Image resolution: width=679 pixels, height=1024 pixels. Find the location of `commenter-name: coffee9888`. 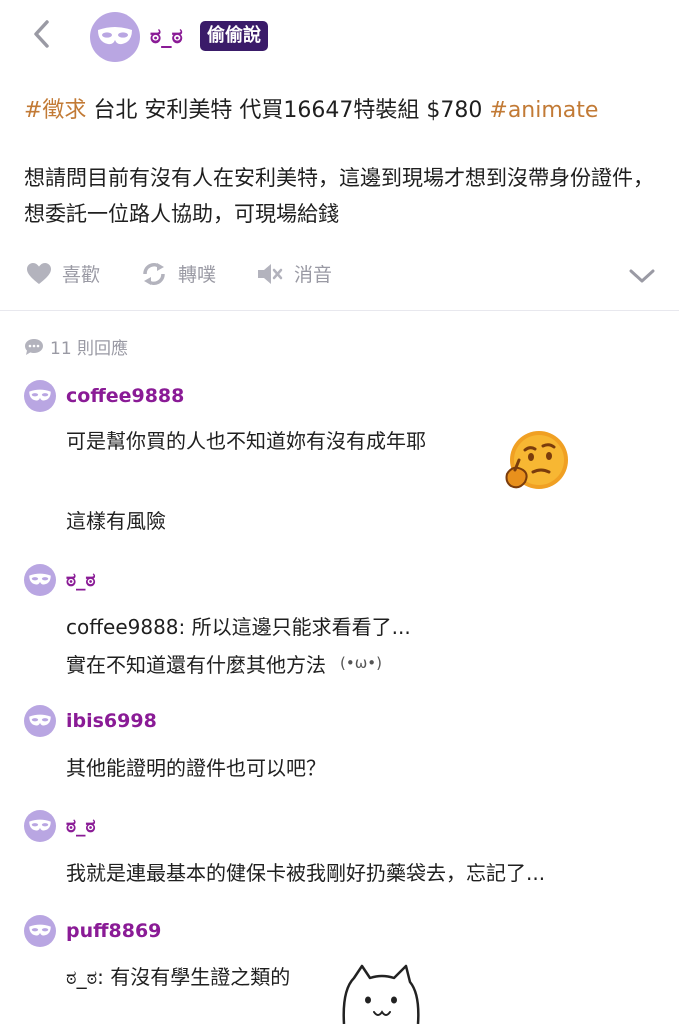

commenter-name: coffee9888 is located at coordinates (125, 396).